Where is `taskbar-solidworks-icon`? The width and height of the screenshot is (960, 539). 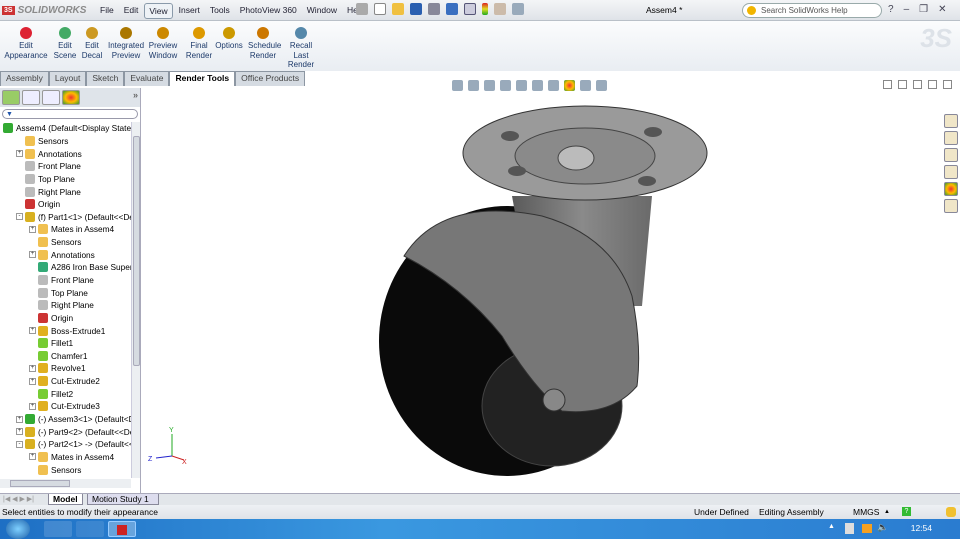 taskbar-solidworks-icon is located at coordinates (122, 529).